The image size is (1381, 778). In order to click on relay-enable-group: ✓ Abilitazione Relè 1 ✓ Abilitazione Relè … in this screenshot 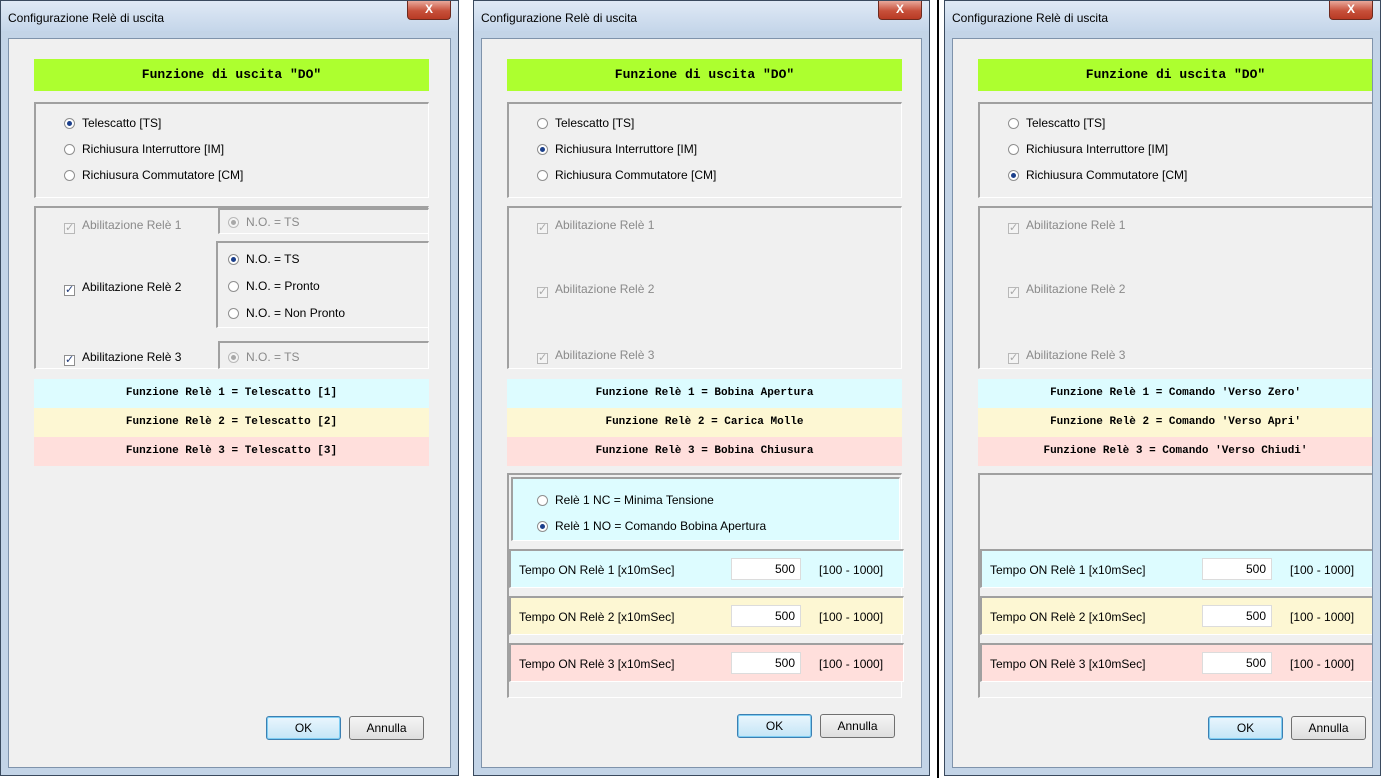, I will do `click(1175, 287)`.